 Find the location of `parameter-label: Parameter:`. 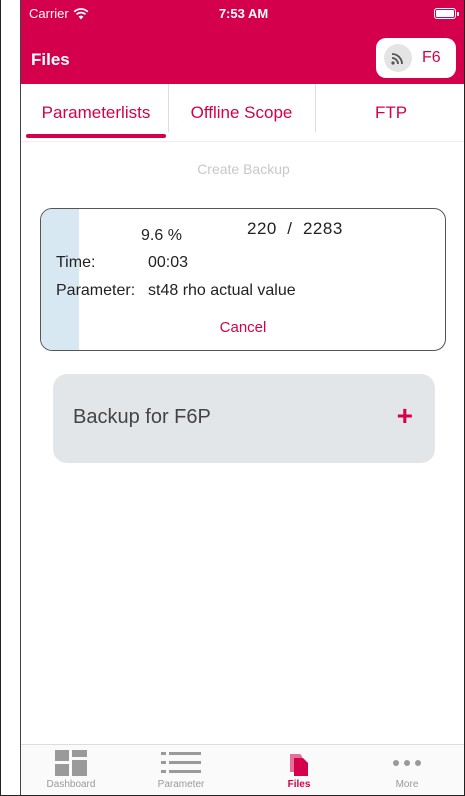

parameter-label: Parameter: is located at coordinates (96, 290).